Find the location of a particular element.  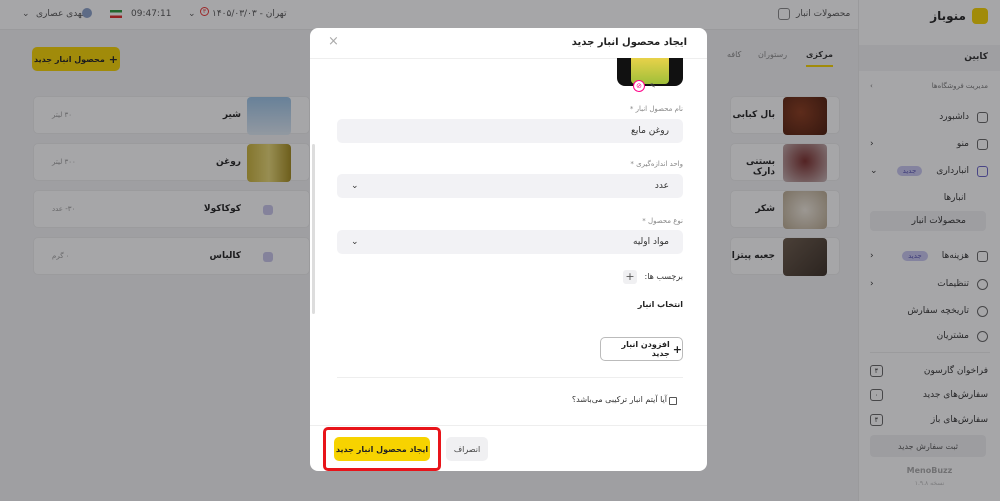

close-icon: × is located at coordinates (333, 41).